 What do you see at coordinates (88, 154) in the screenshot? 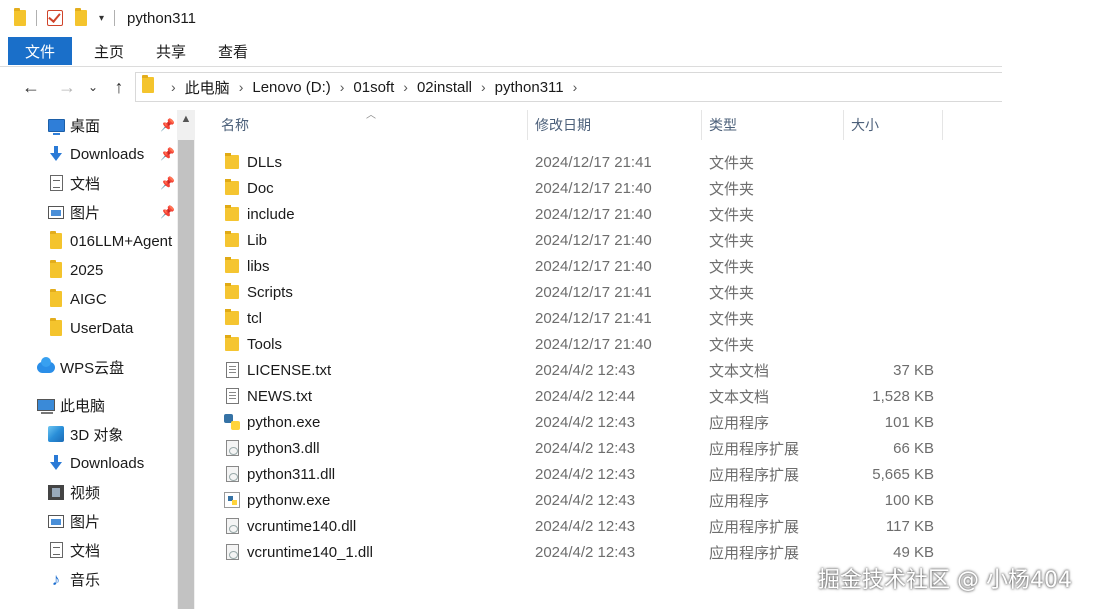
I see `sidebar-item-downloads: Downloads 📌` at bounding box center [88, 154].